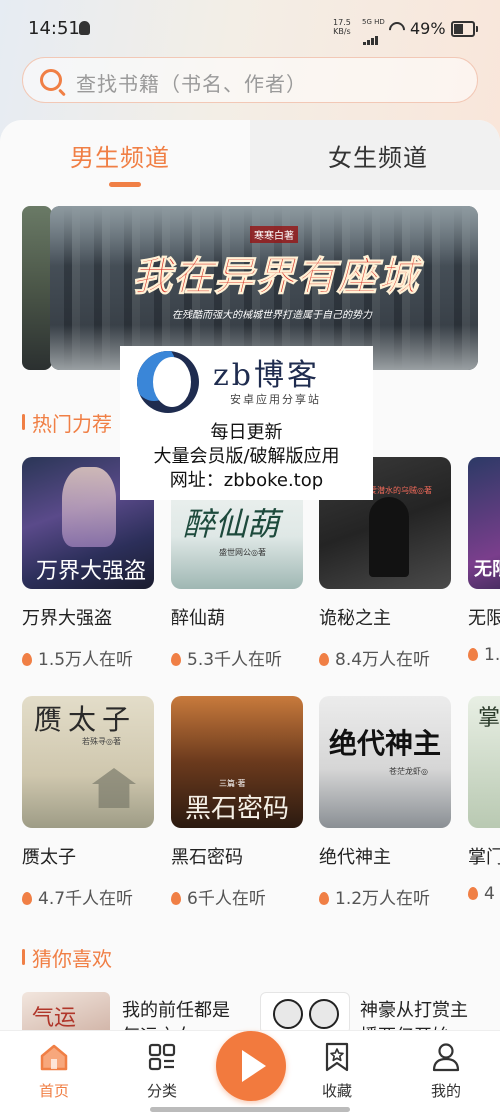  Describe the element at coordinates (484, 655) in the screenshot. I see `book-listeners: 1.` at that location.